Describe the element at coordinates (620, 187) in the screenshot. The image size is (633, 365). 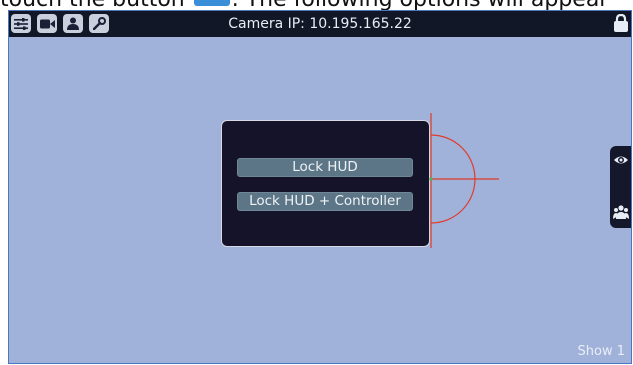
I see `side-tab` at that location.